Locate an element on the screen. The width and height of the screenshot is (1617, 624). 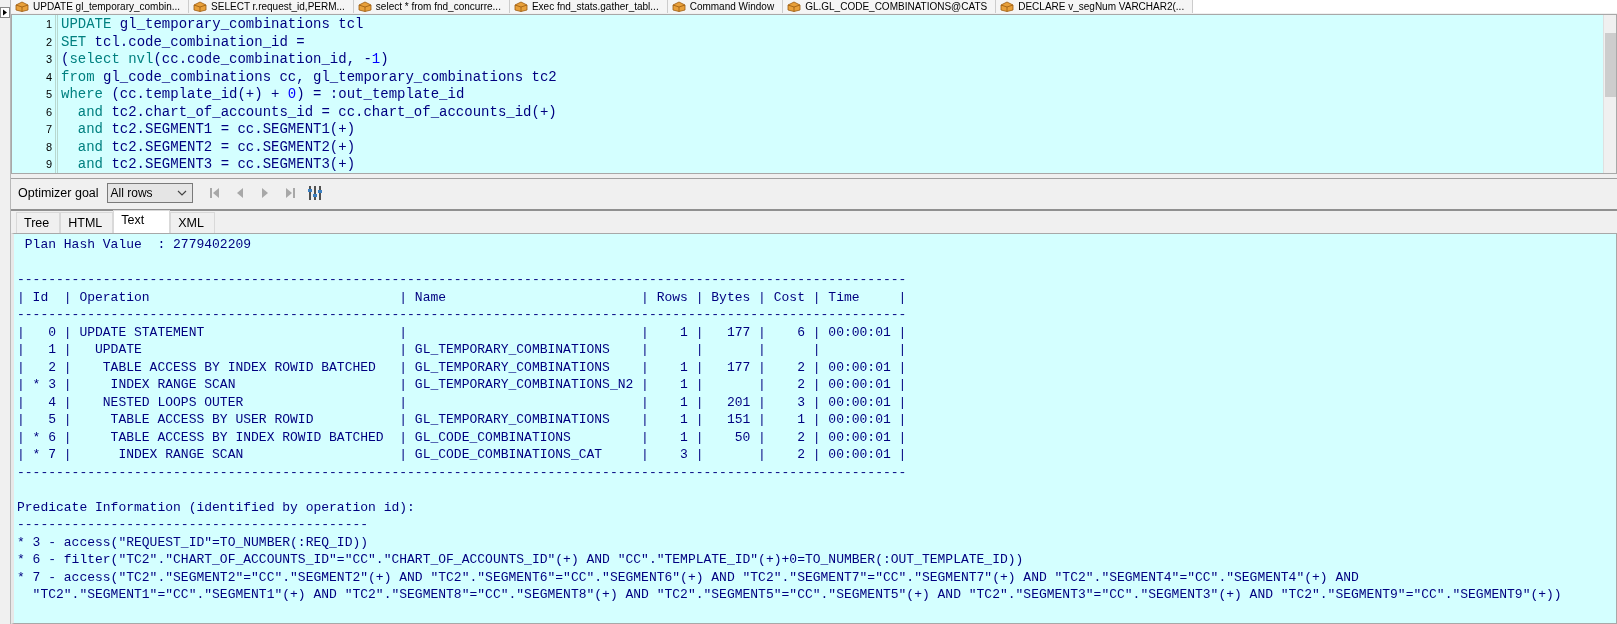
scrollbar-thumb is located at coordinates (1610, 65).